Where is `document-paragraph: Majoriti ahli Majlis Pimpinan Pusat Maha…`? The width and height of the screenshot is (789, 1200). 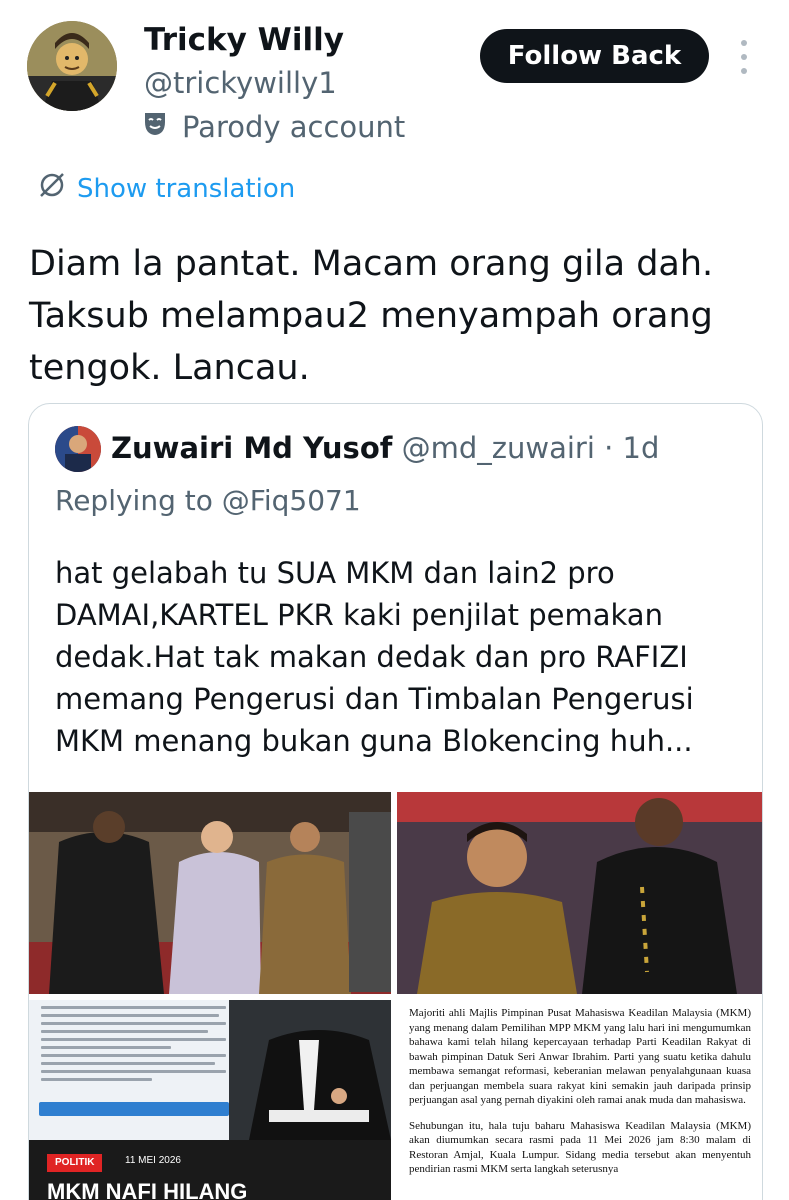 document-paragraph: Majoriti ahli Majlis Pimpinan Pusat Maha… is located at coordinates (580, 1056).